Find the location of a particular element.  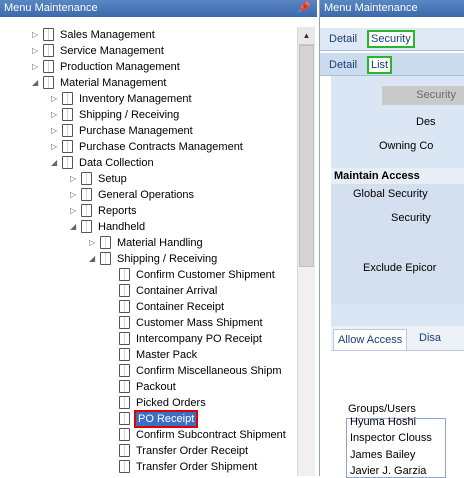

tree-item: ▷ Reports is located at coordinates (148, 211).